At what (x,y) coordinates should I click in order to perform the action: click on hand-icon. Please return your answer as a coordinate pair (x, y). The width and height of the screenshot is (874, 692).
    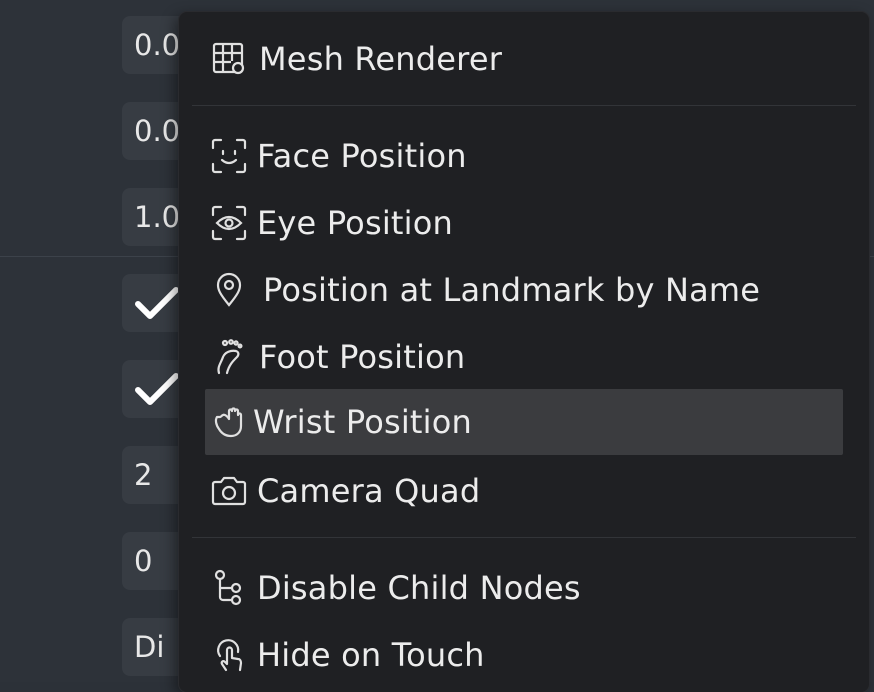
    Looking at the image, I should click on (229, 422).